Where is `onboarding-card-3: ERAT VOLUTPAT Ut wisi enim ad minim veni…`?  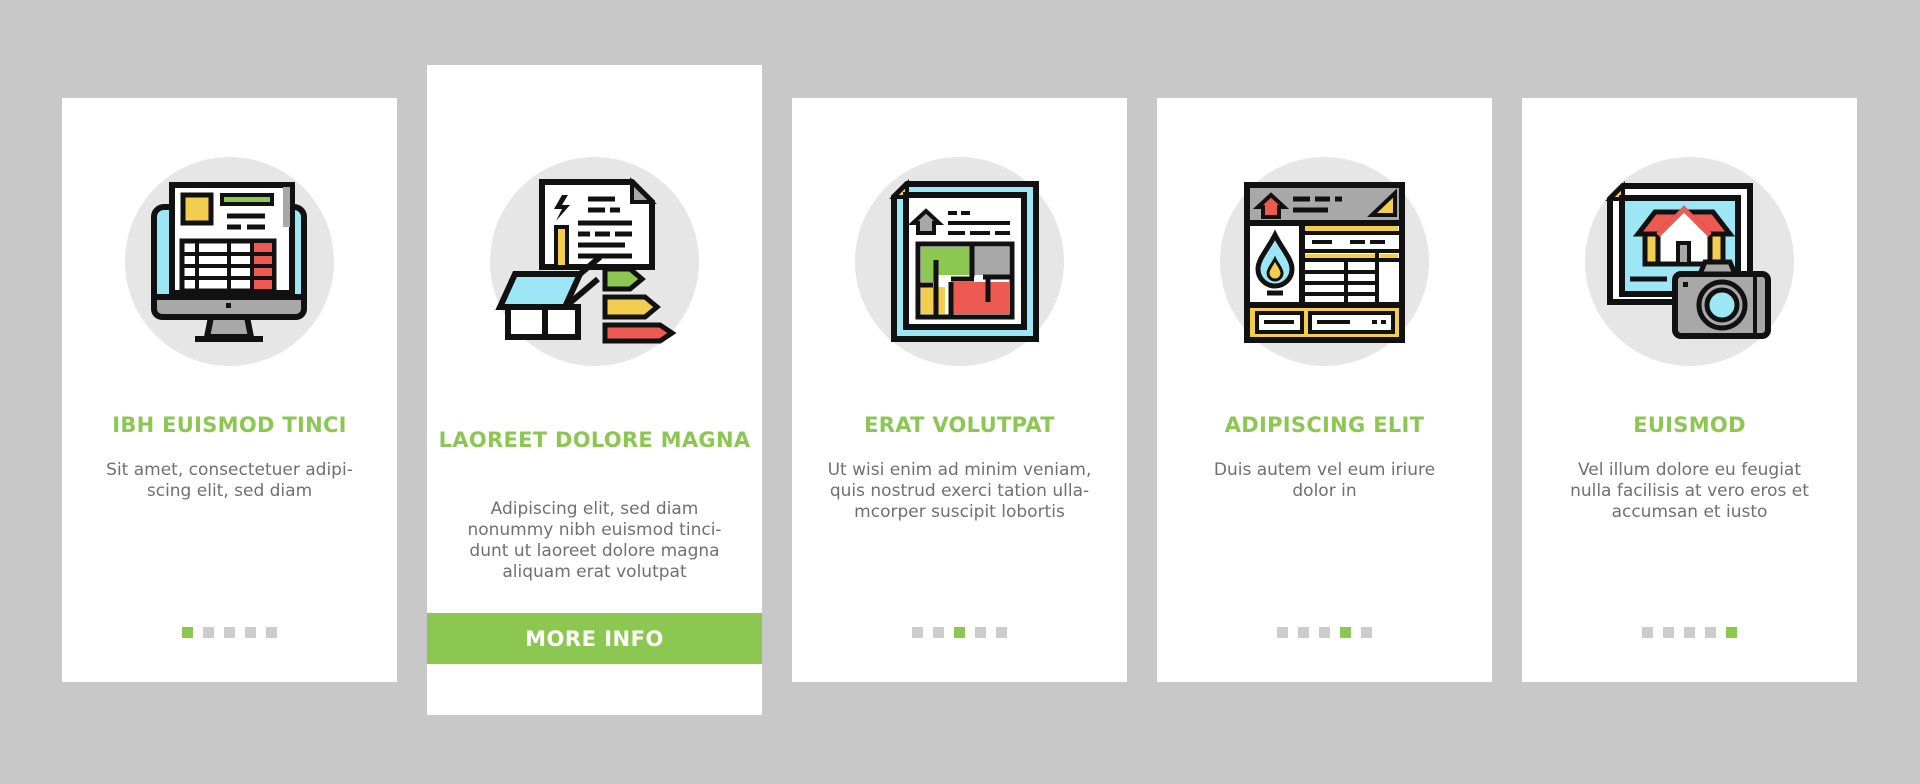 onboarding-card-3: ERAT VOLUTPAT Ut wisi enim ad minim veni… is located at coordinates (959, 390).